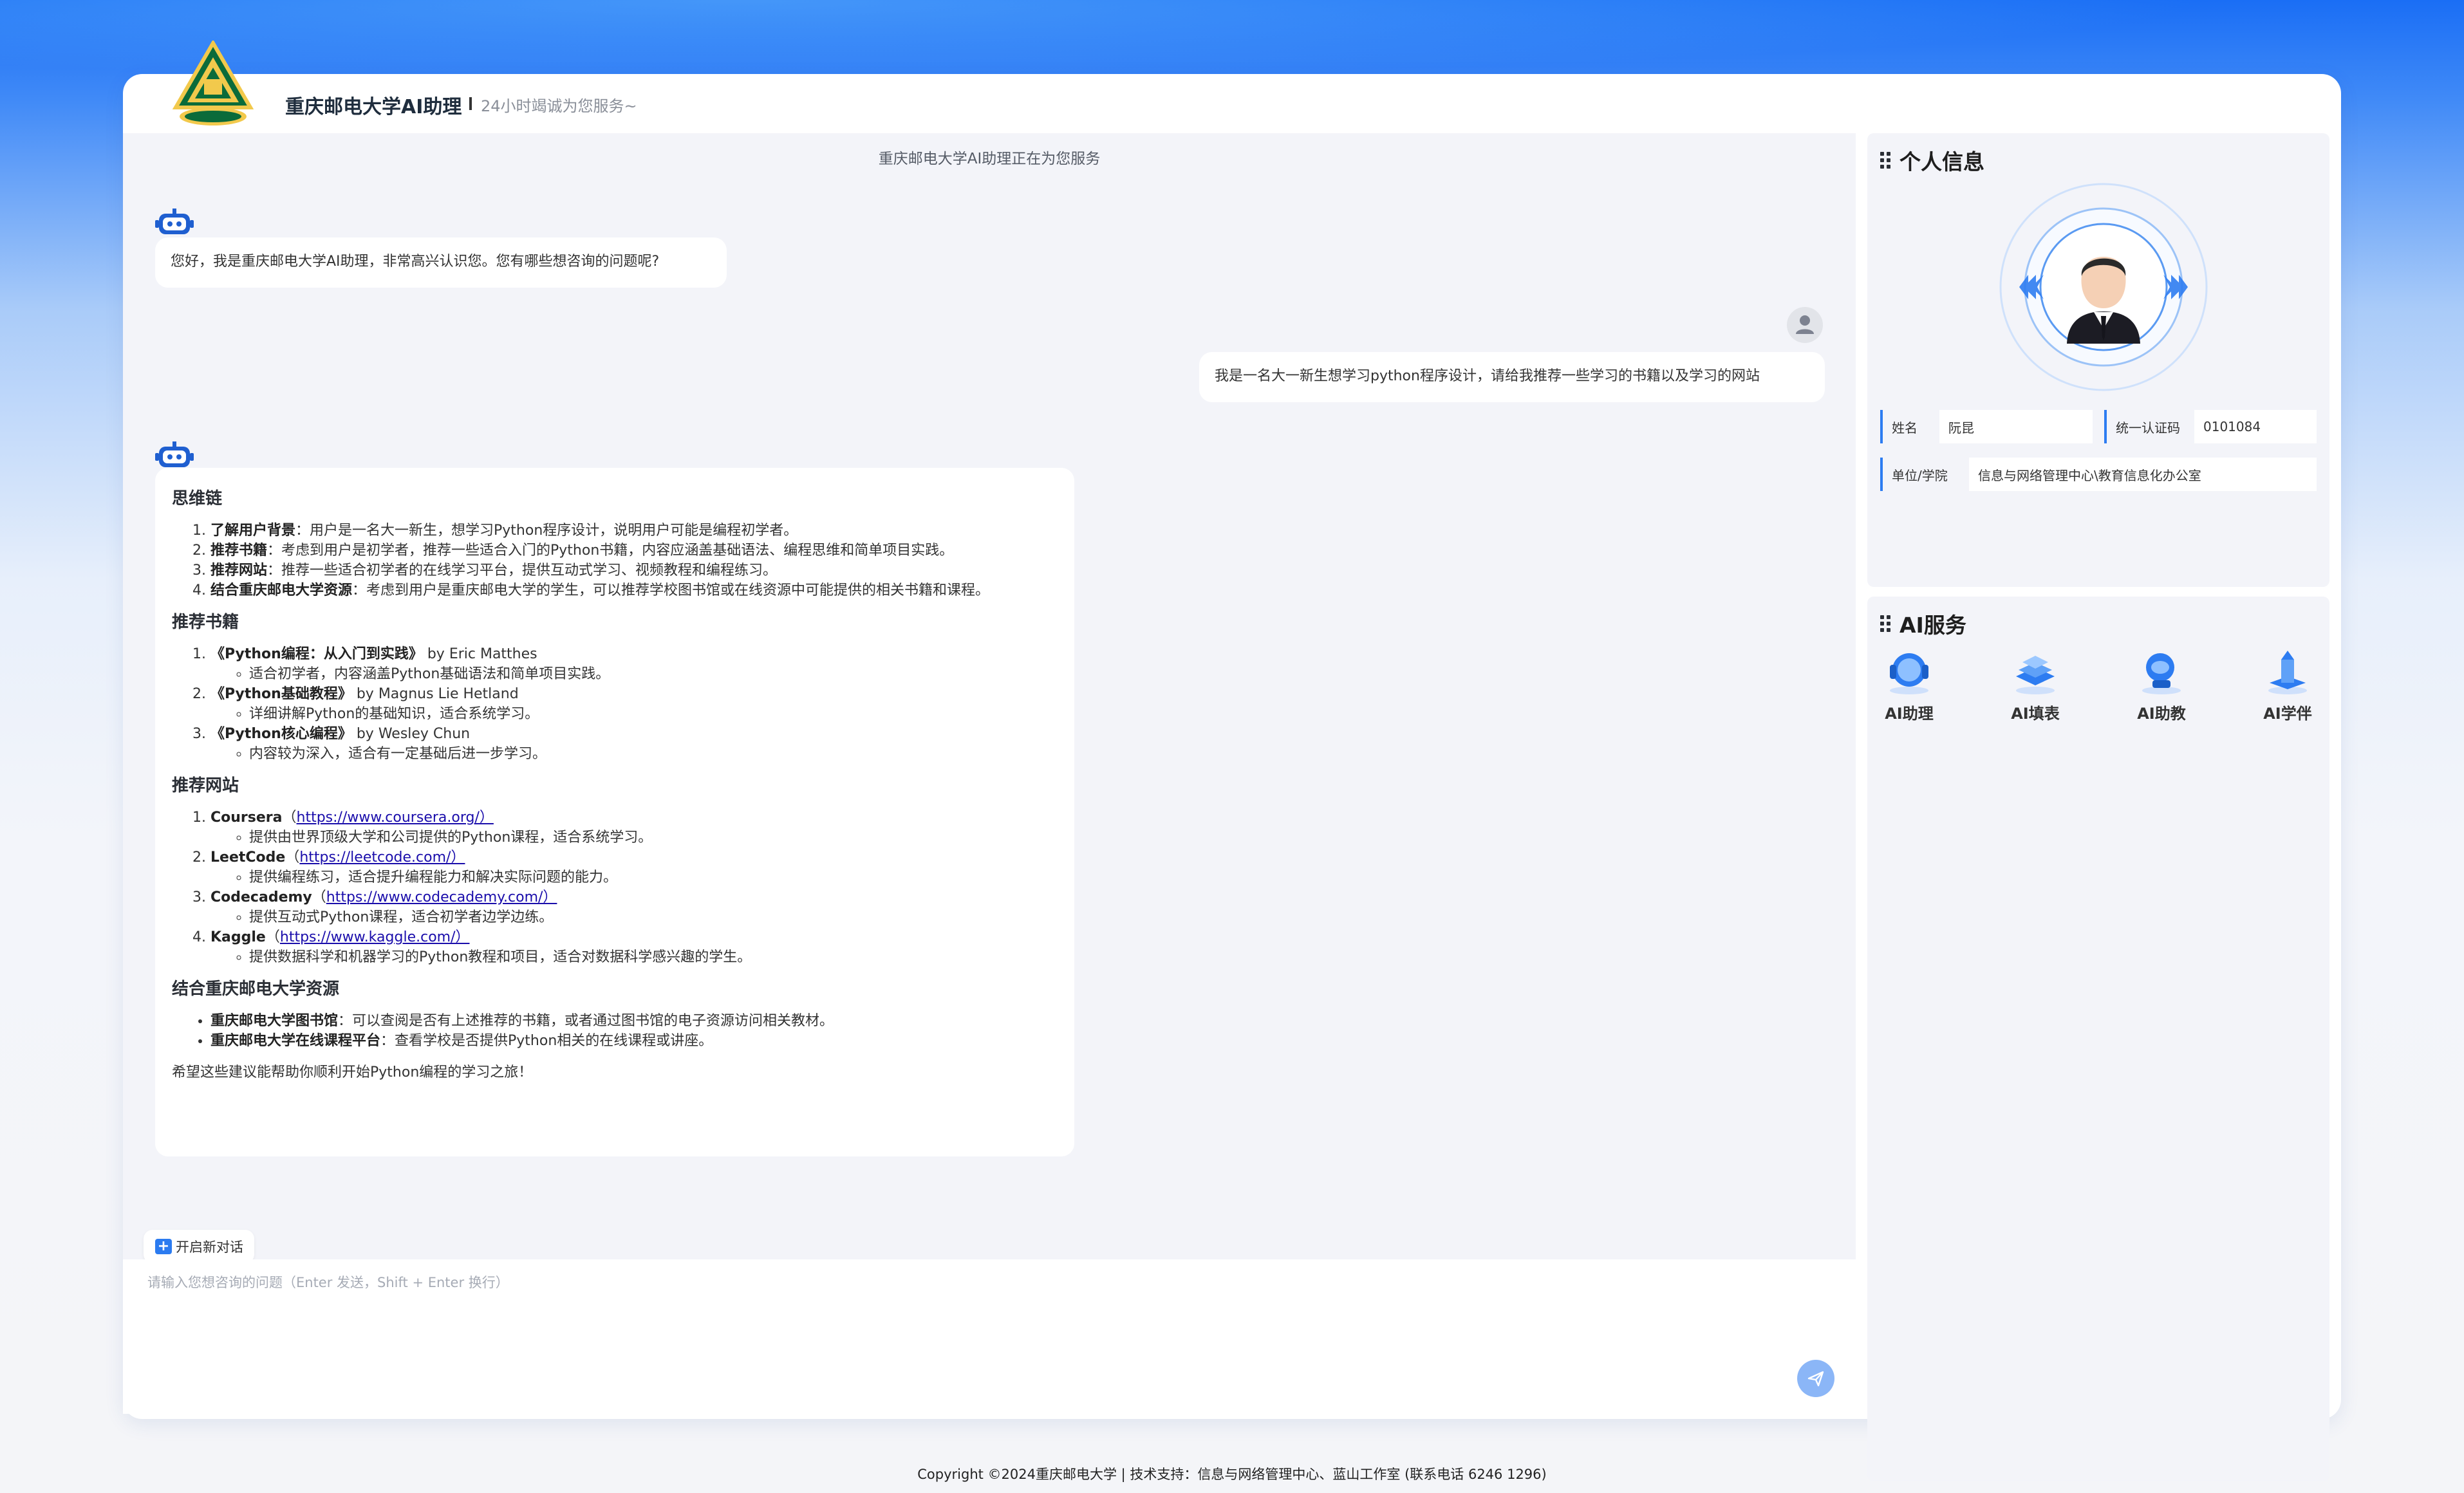 The image size is (2464, 1493). Describe the element at coordinates (1987, 426) in the screenshot. I see `name-field: 姓名 阮昆` at that location.